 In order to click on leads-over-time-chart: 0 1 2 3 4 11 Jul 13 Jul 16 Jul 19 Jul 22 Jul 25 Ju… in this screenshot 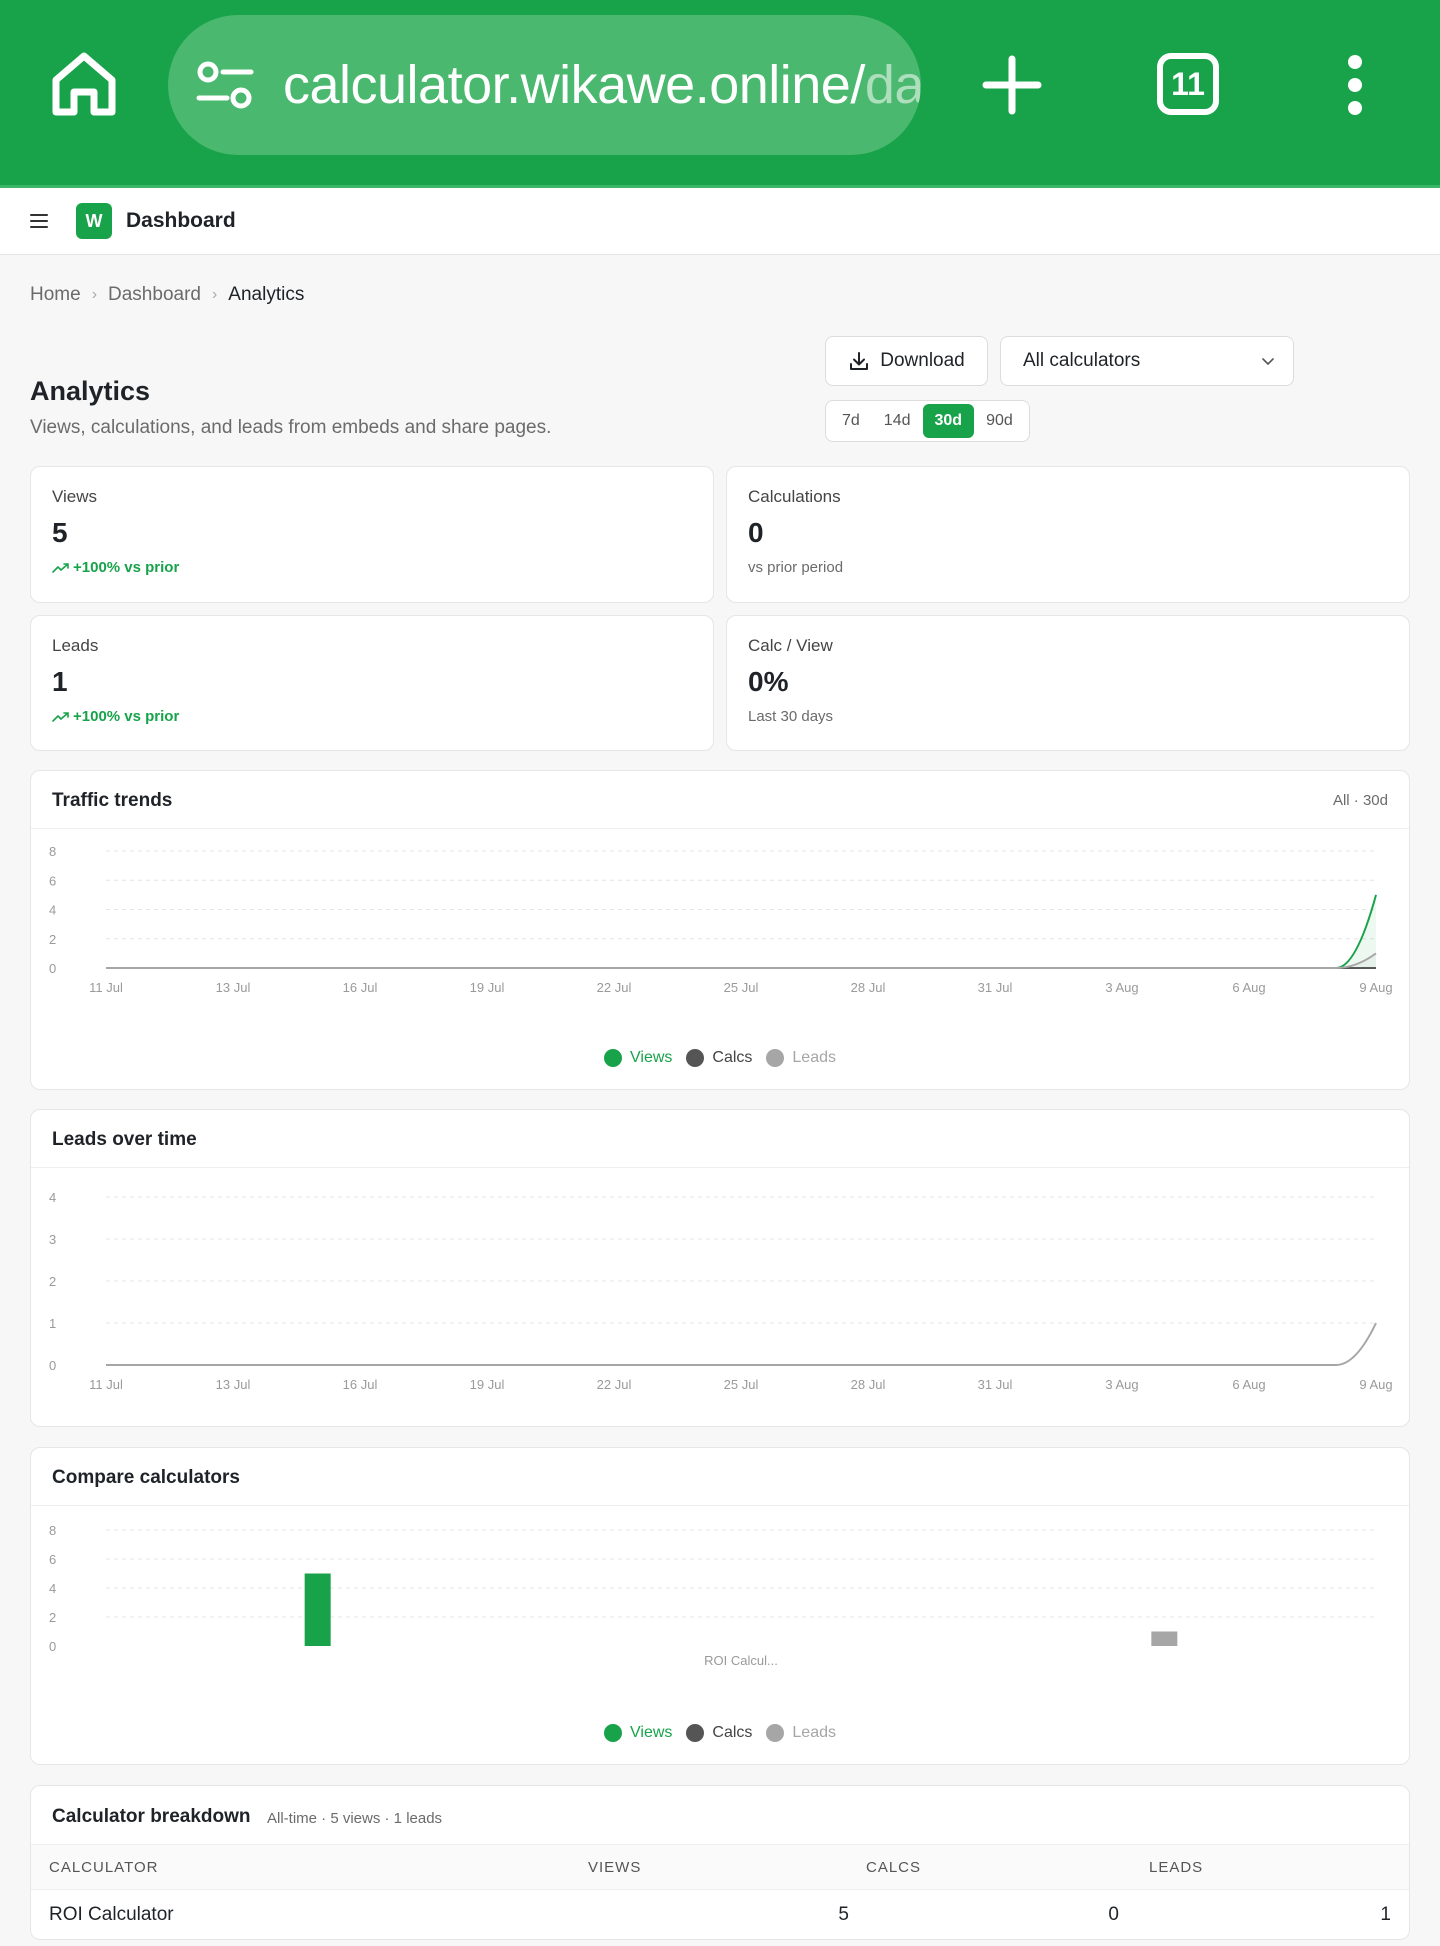, I will do `click(721, 1291)`.